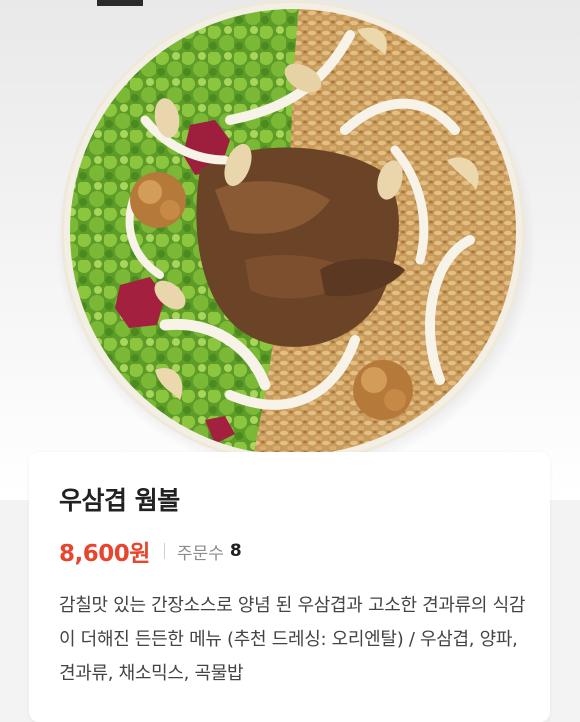 This screenshot has height=722, width=580. Describe the element at coordinates (104, 554) in the screenshot. I see `price: 8,600원` at that location.